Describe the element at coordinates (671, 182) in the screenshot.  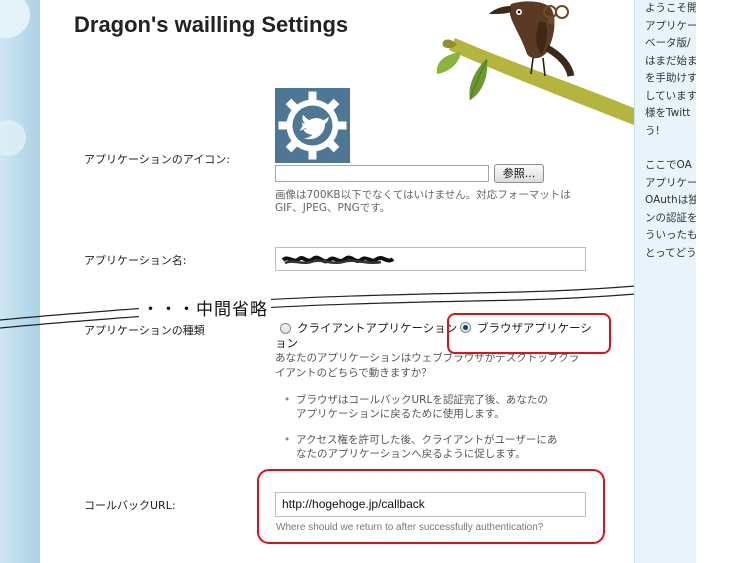
I see `sidebar-line: アプリケーを登録` at that location.